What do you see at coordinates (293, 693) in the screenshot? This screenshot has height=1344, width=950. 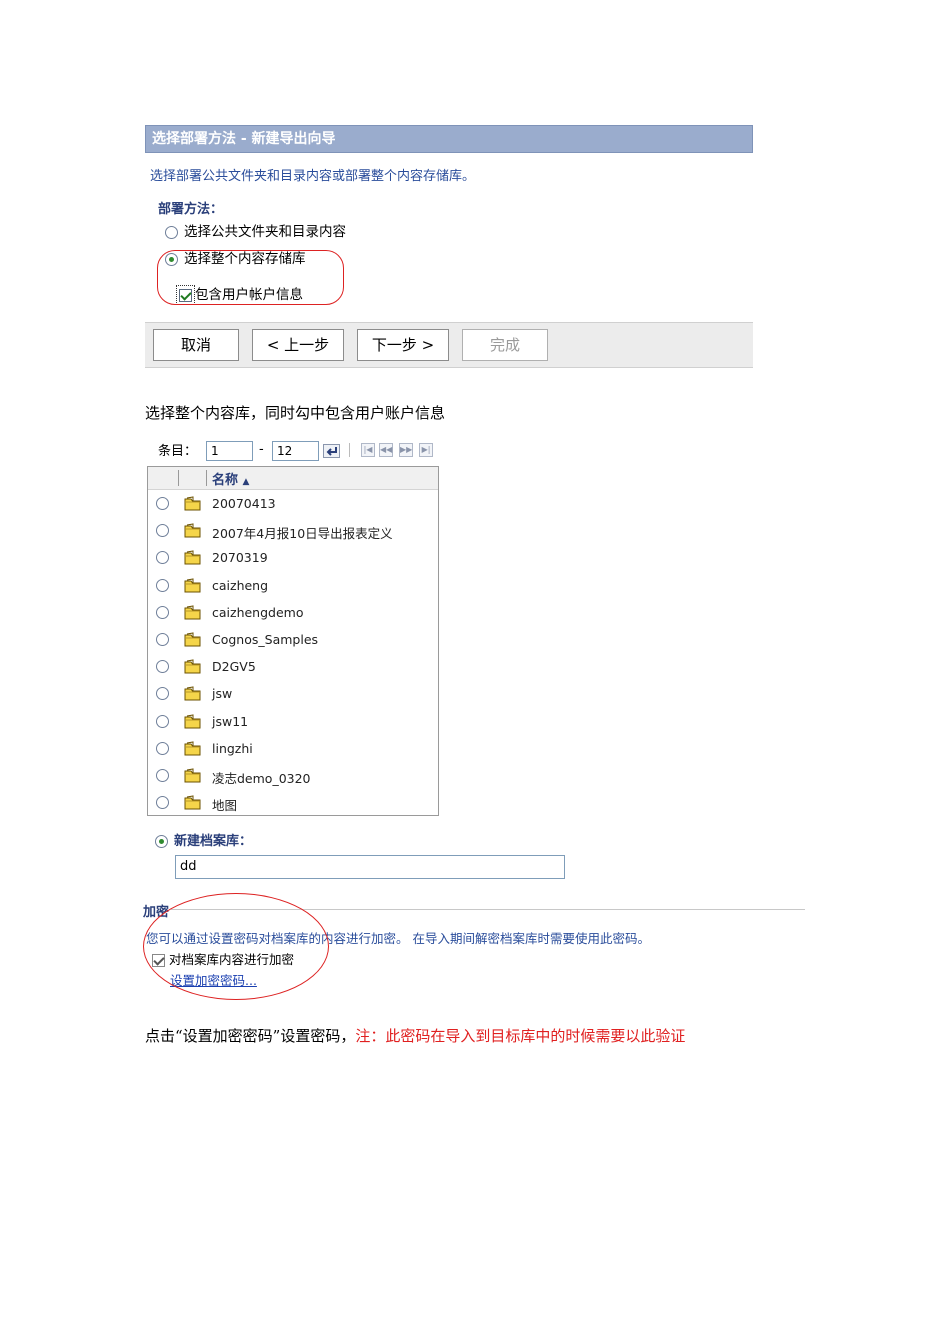 I see `list-item: jsw` at bounding box center [293, 693].